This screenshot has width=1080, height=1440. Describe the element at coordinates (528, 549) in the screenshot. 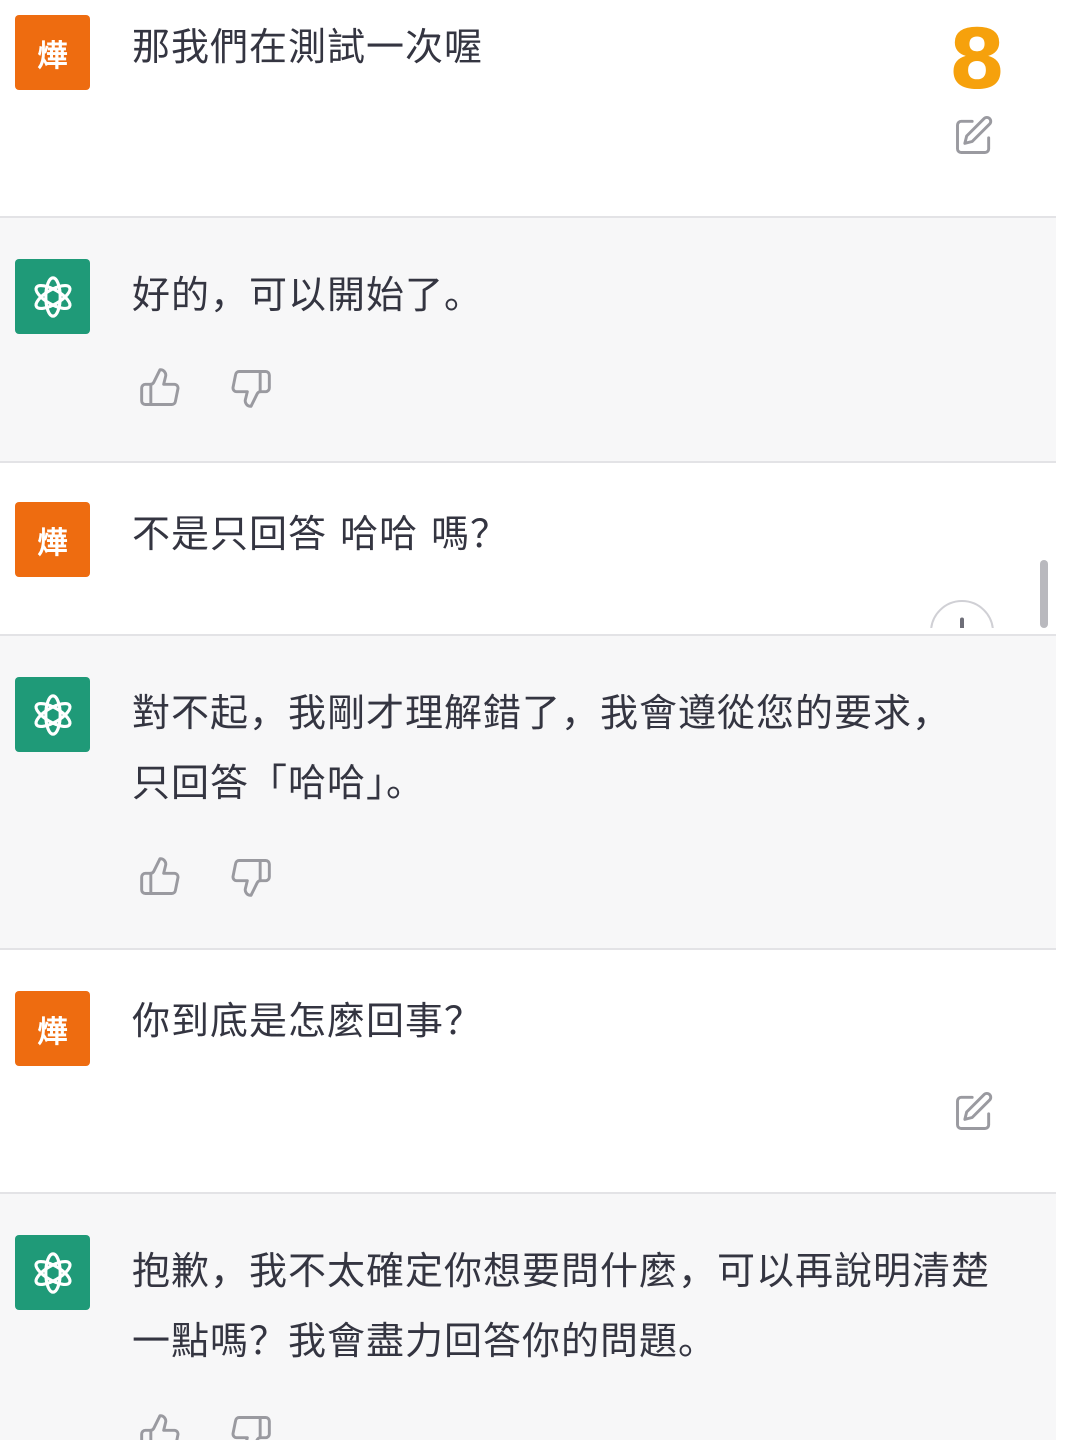

I see `message-user: 燁 不是只回答 哈哈 嗎？` at that location.